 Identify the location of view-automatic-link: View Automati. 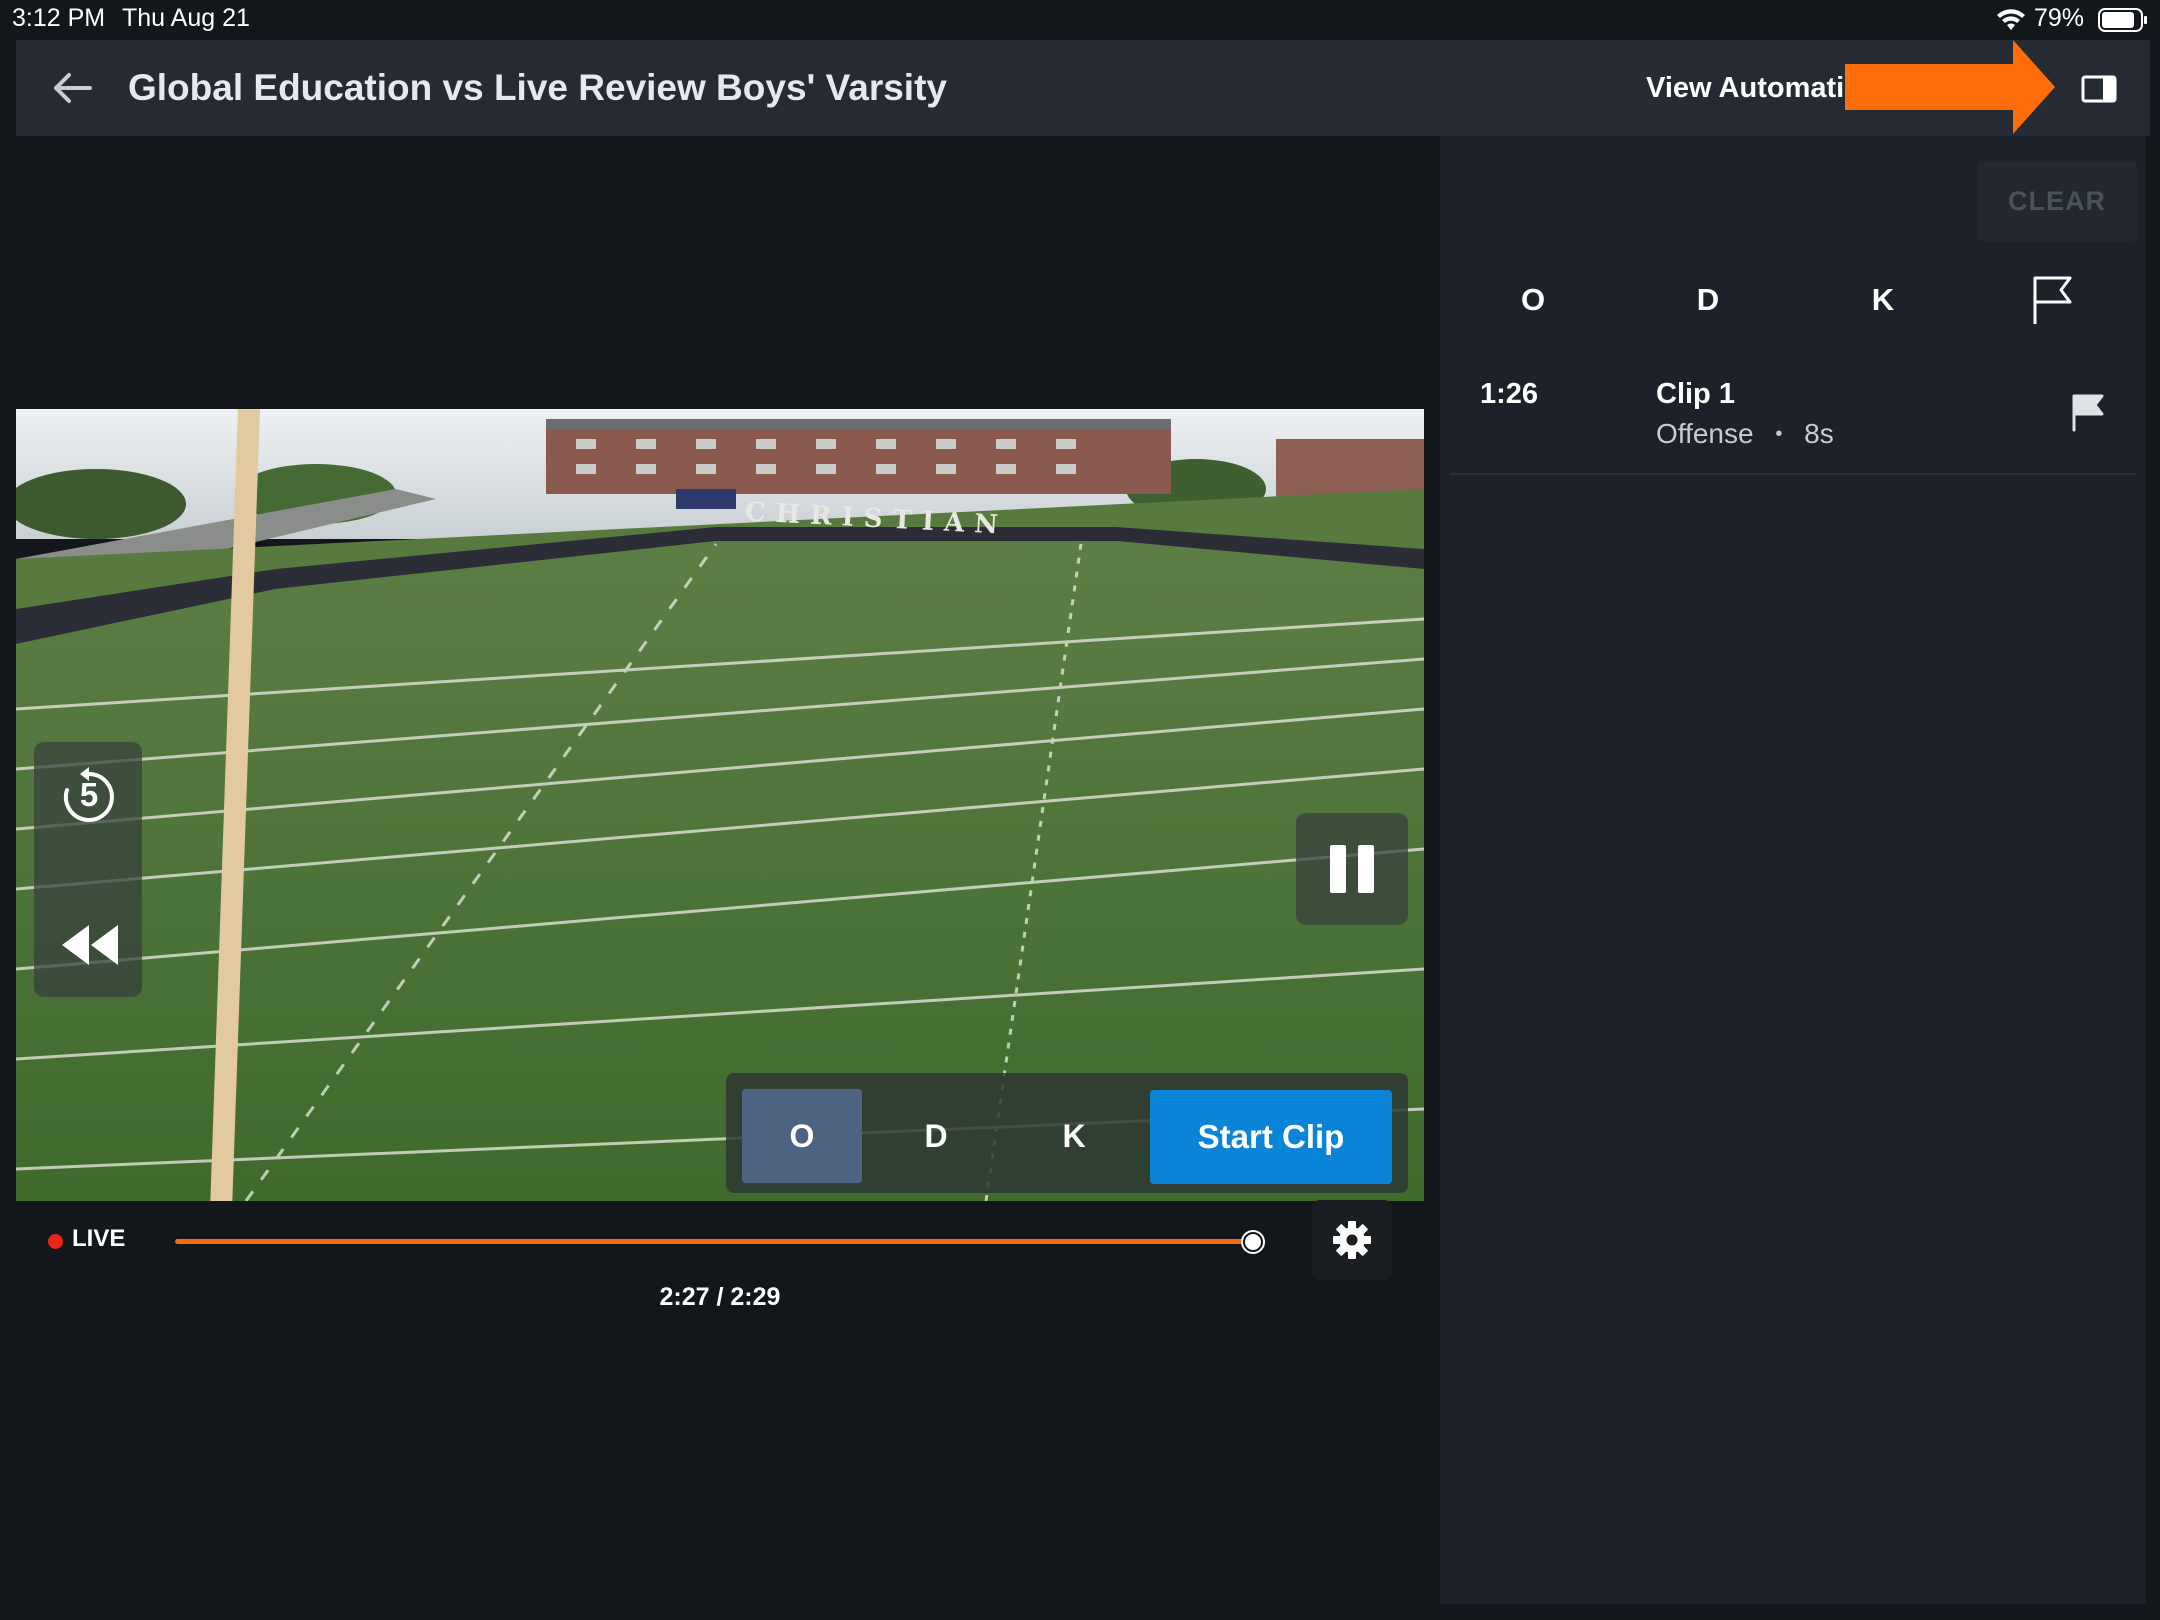
(1753, 88).